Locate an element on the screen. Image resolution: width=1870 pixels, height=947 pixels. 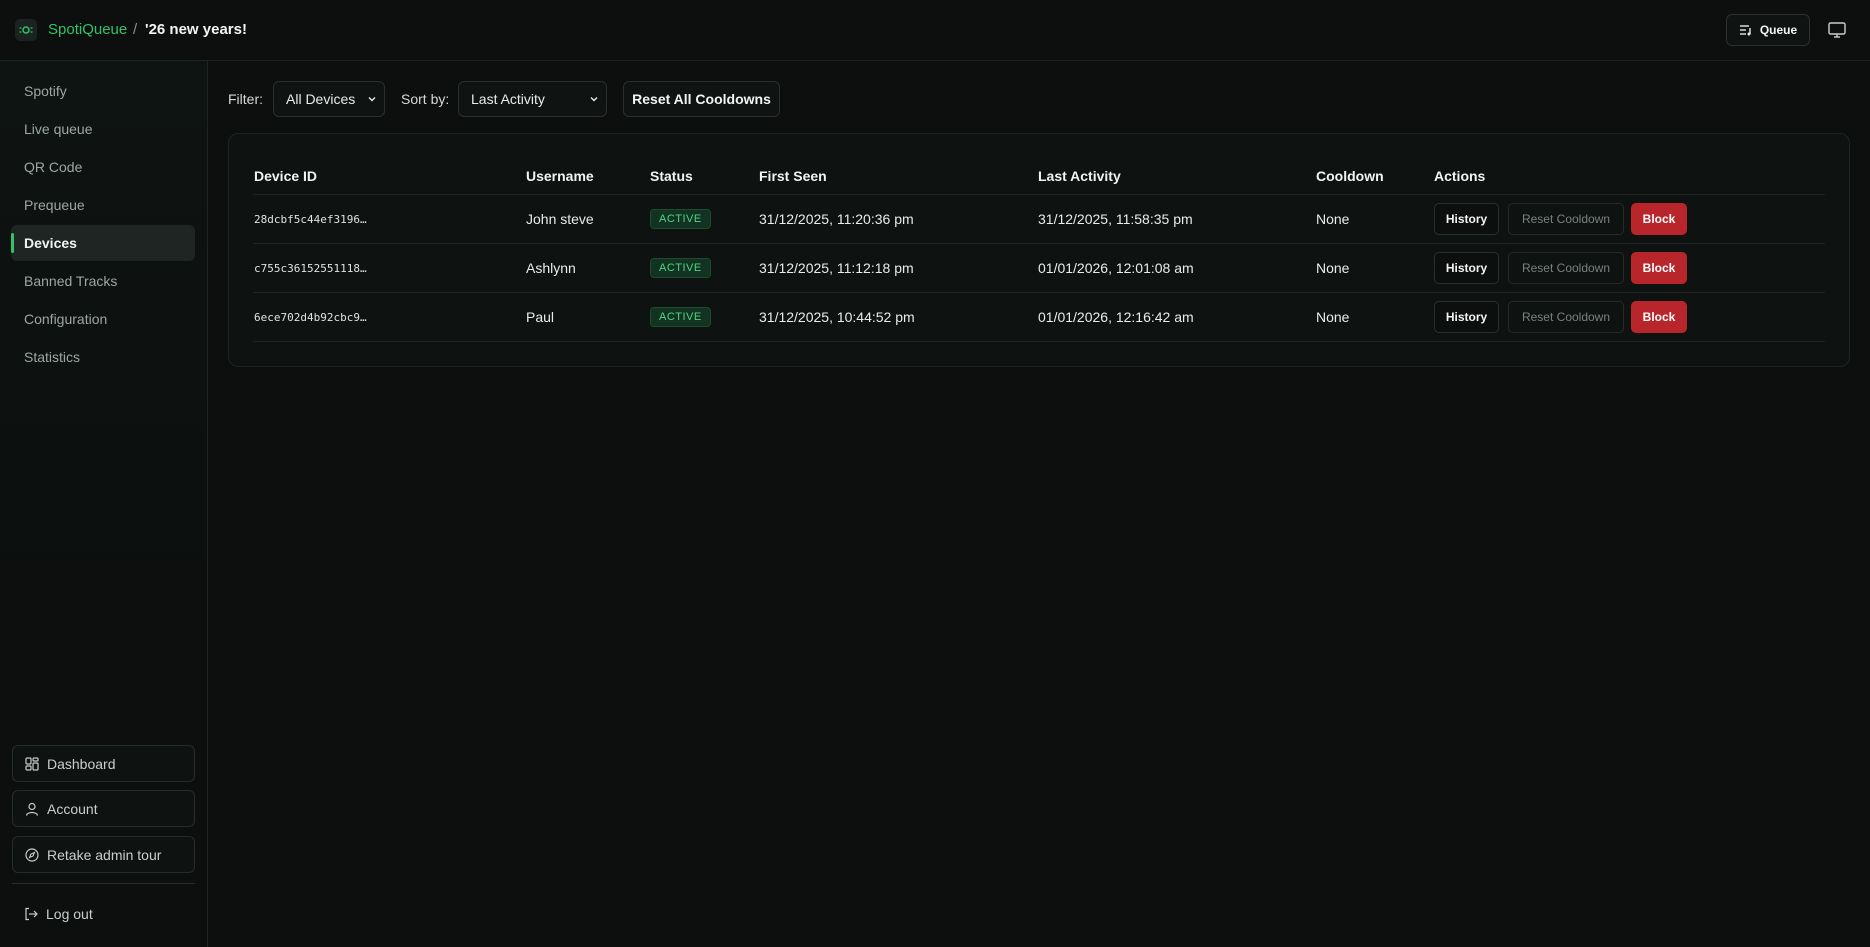
reset-all-cooldowns-button: Reset All Cooldowns is located at coordinates (701, 99).